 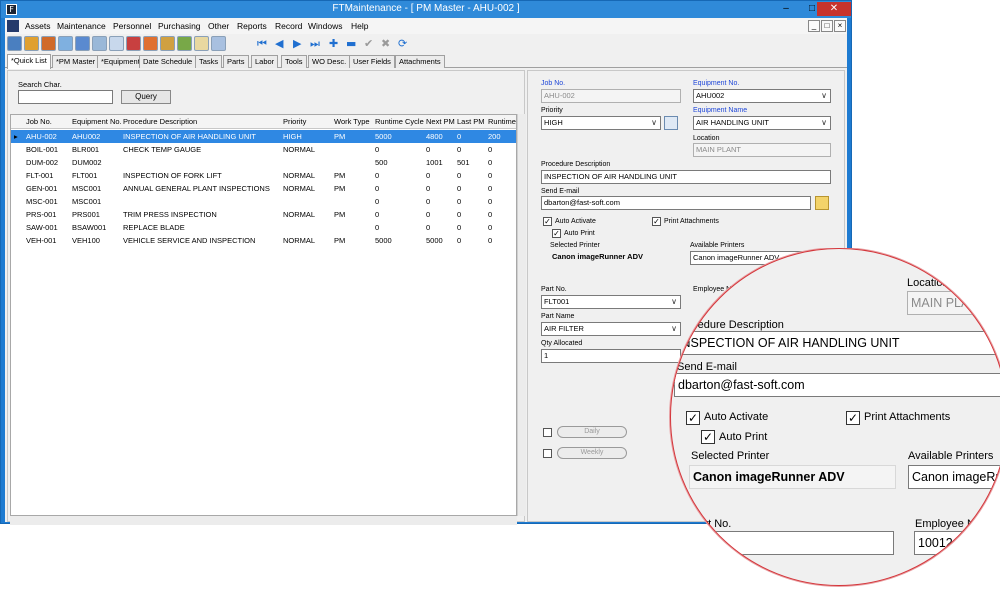 What do you see at coordinates (308, 121) in the screenshot?
I see `column-header: Priority` at bounding box center [308, 121].